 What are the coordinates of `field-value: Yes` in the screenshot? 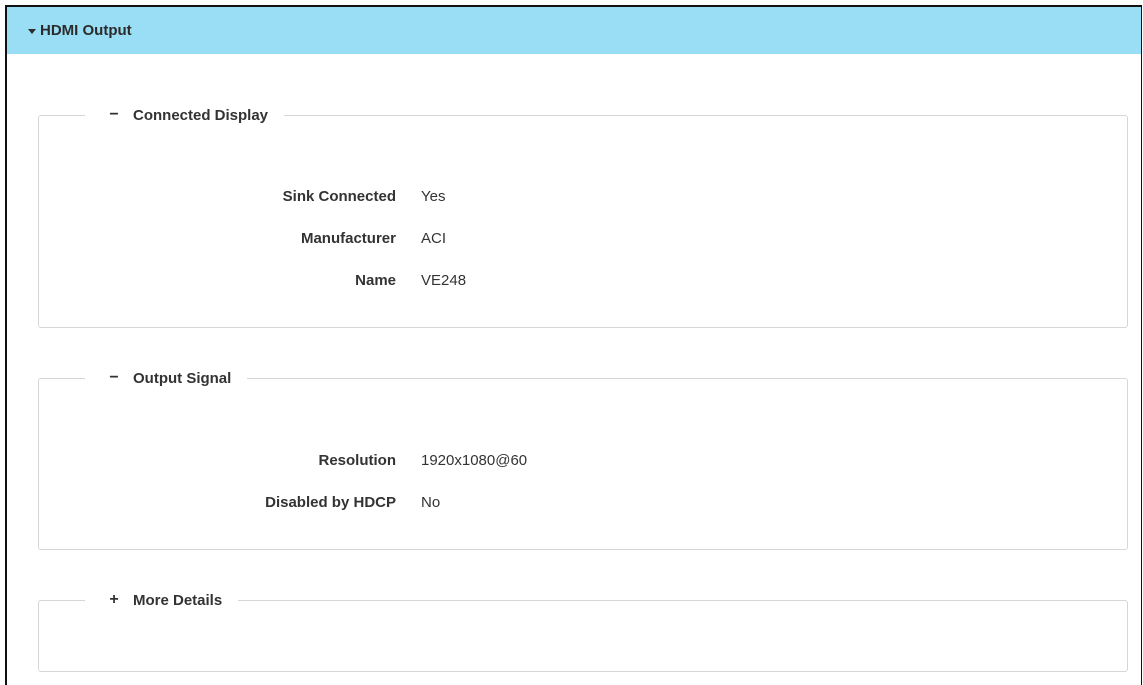 It's located at (433, 196).